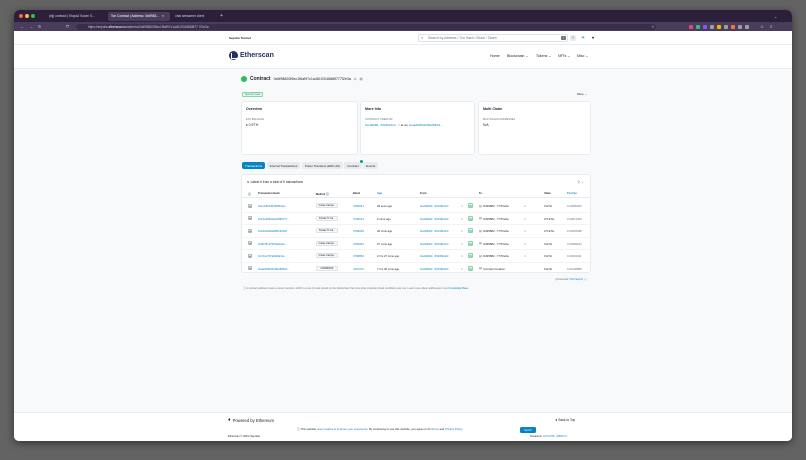 The height and width of the screenshot is (460, 806). I want to click on tab-internal-transactions: Internal Transactions, so click(283, 165).